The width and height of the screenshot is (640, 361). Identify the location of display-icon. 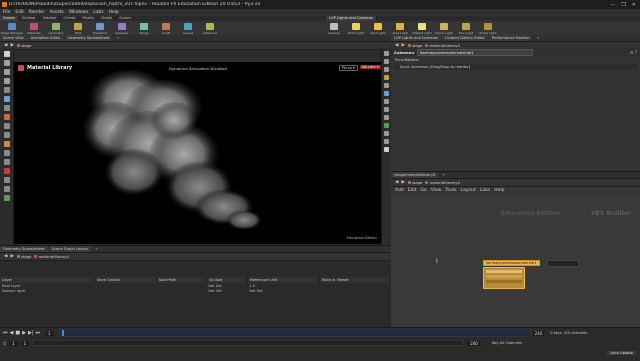
(6, 198).